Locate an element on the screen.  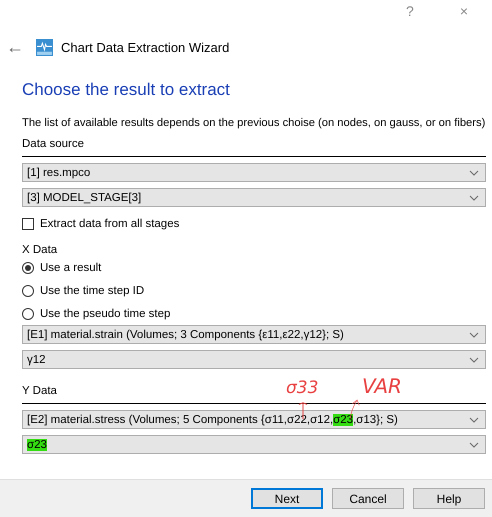
page-heading: Choose the result to extract is located at coordinates (126, 90).